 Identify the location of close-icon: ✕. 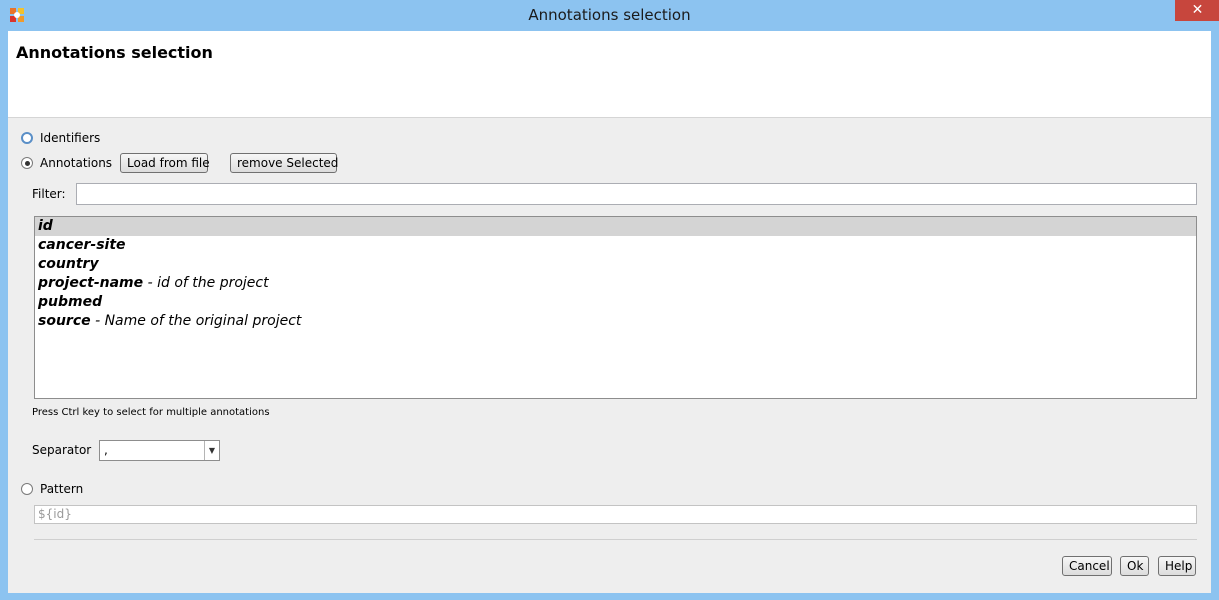
(1197, 10).